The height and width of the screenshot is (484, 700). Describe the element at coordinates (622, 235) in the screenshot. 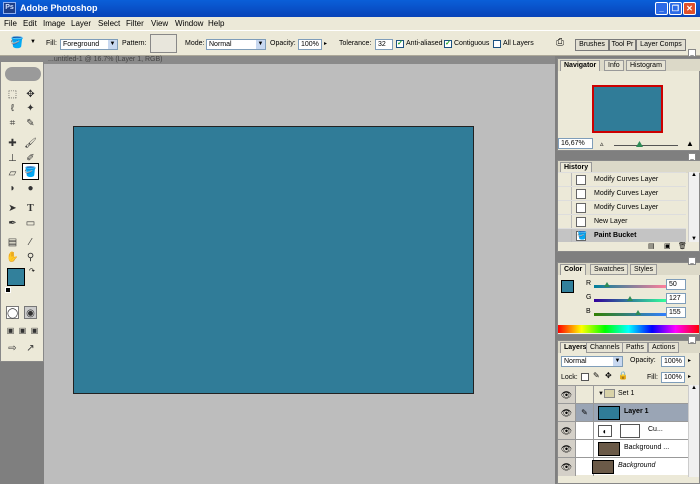

I see `history-item-selected: 🪣 Paint Bucket` at that location.